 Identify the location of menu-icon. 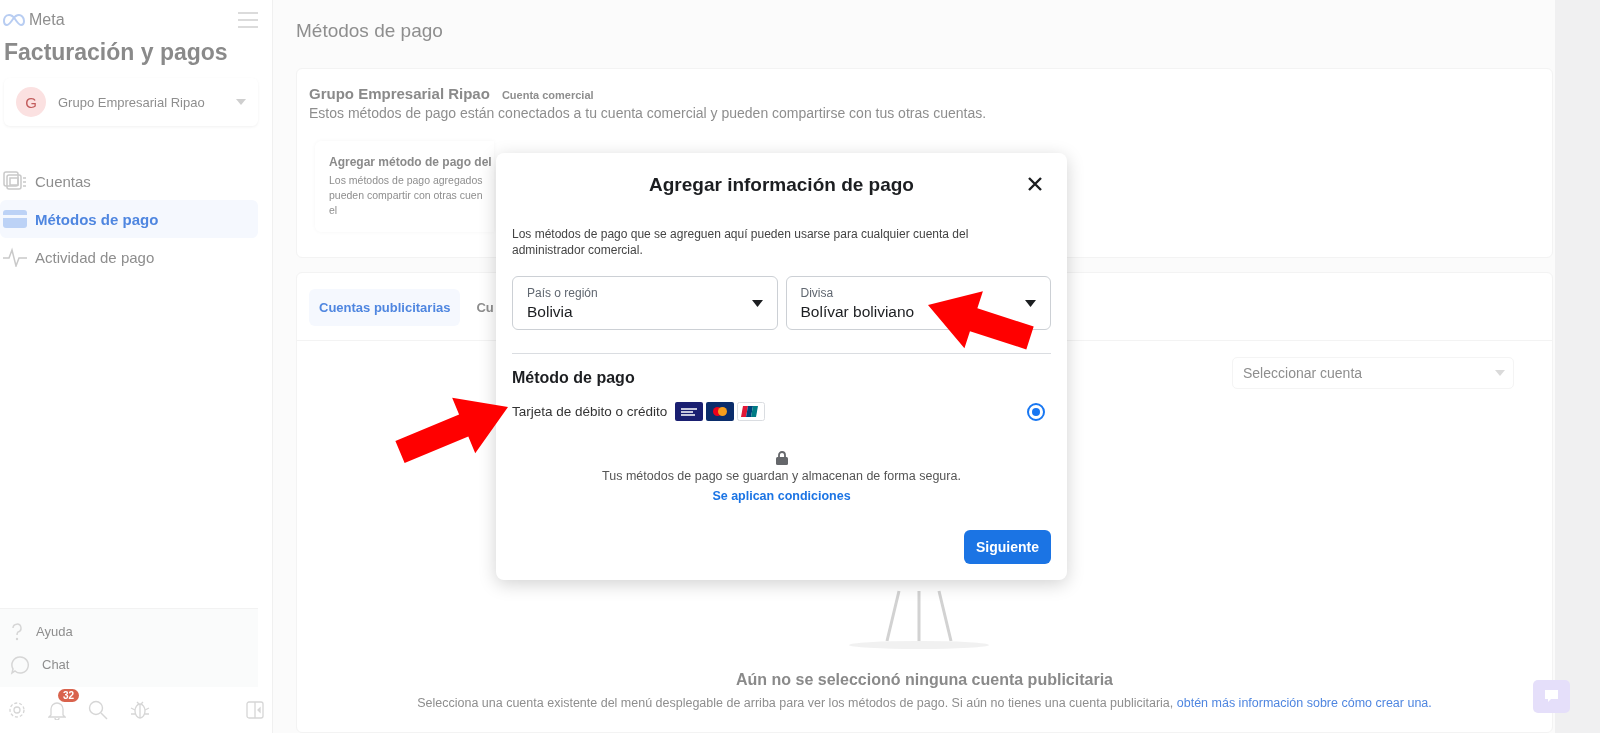
(248, 20).